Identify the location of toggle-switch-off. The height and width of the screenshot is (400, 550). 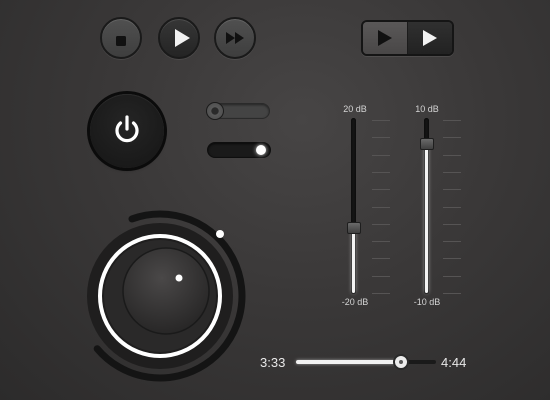
(238, 111).